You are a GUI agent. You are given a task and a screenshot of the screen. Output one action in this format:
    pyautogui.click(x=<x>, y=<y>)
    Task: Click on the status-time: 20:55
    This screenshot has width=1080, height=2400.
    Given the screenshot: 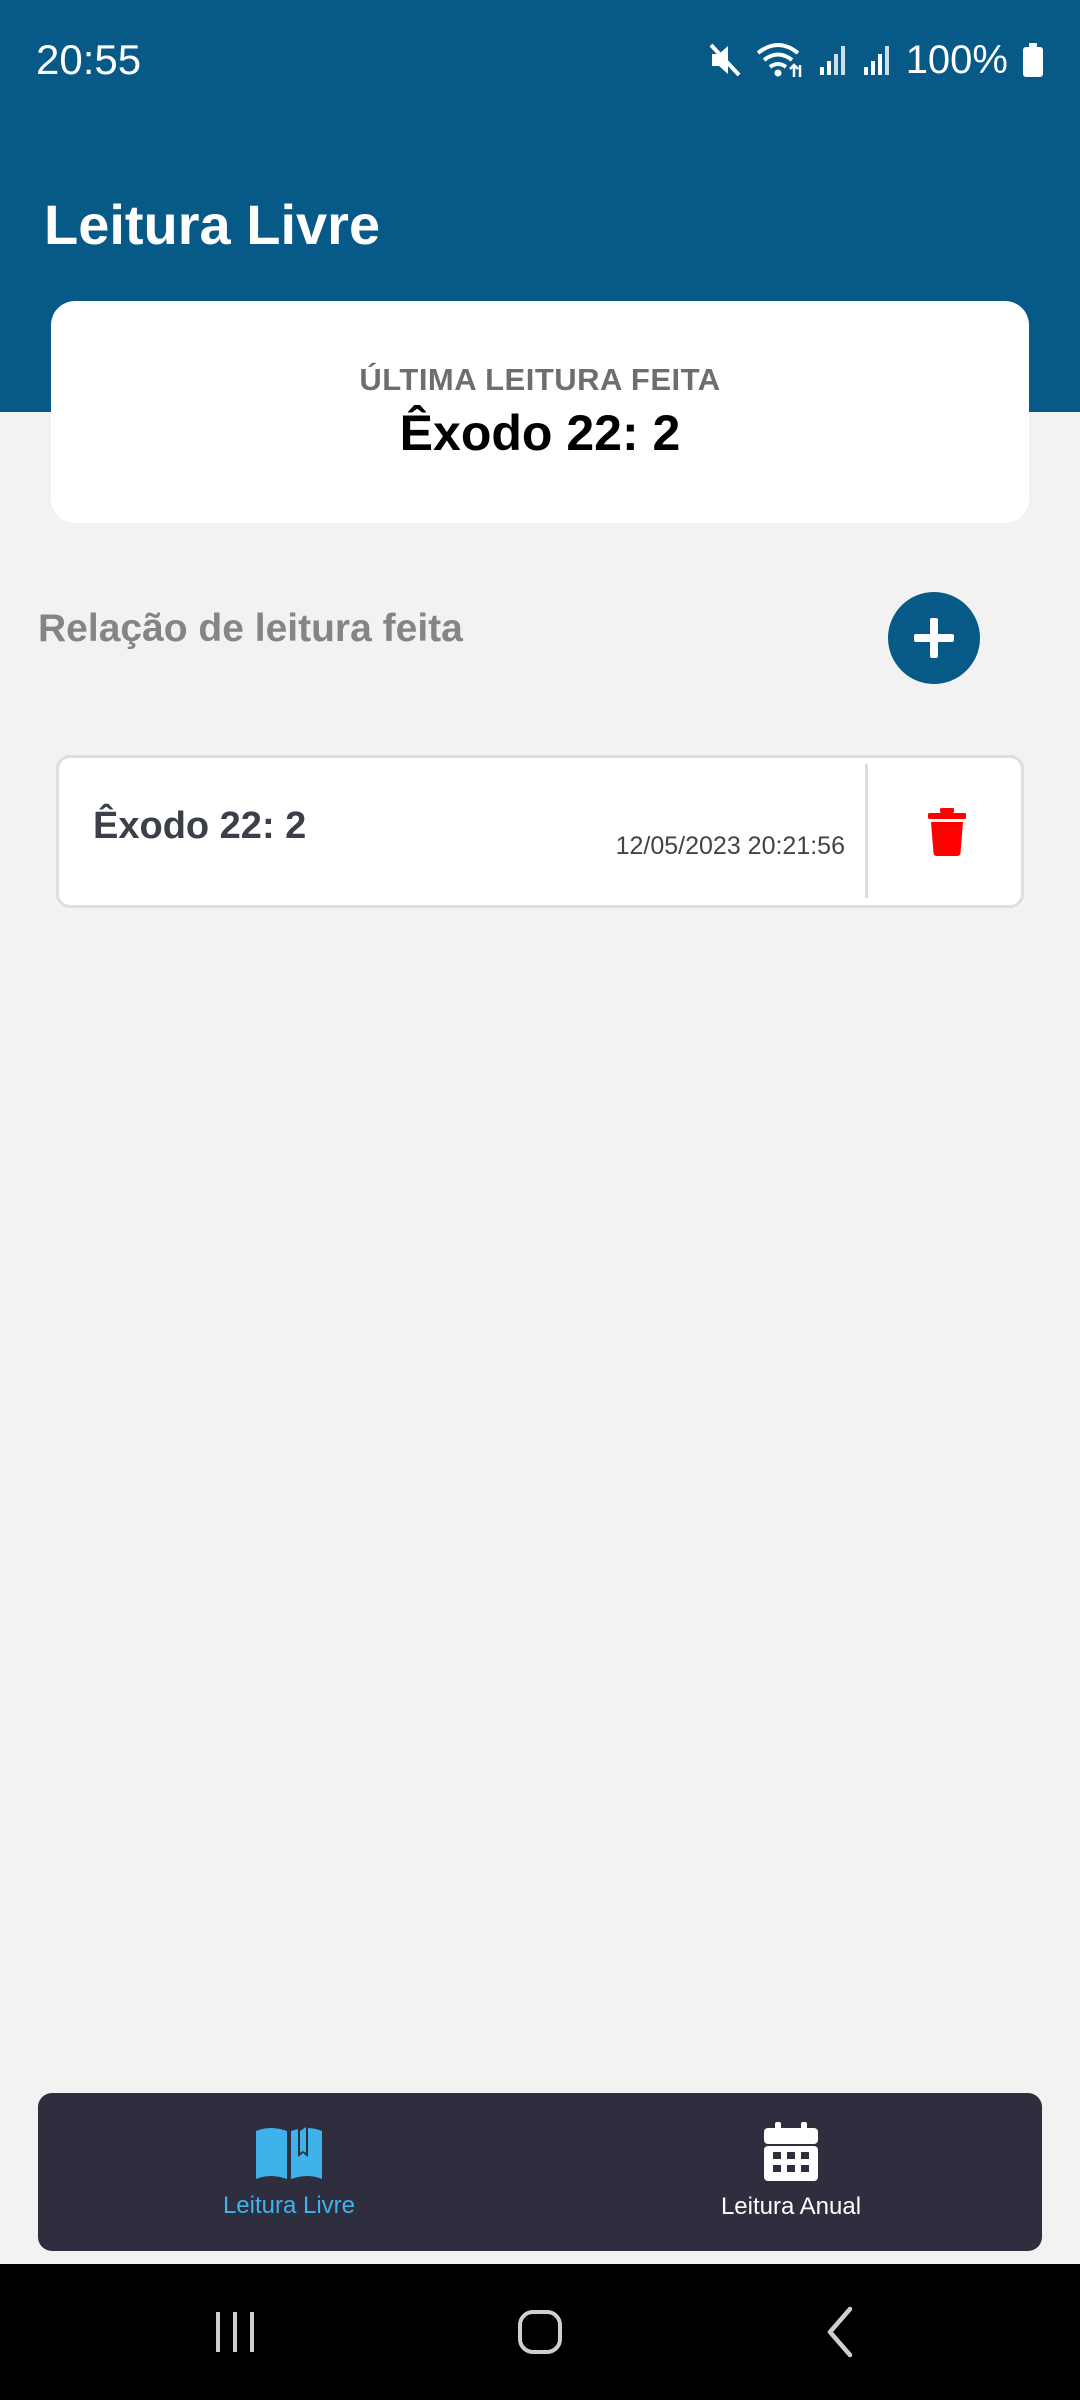 What is the action you would take?
    pyautogui.click(x=89, y=59)
    